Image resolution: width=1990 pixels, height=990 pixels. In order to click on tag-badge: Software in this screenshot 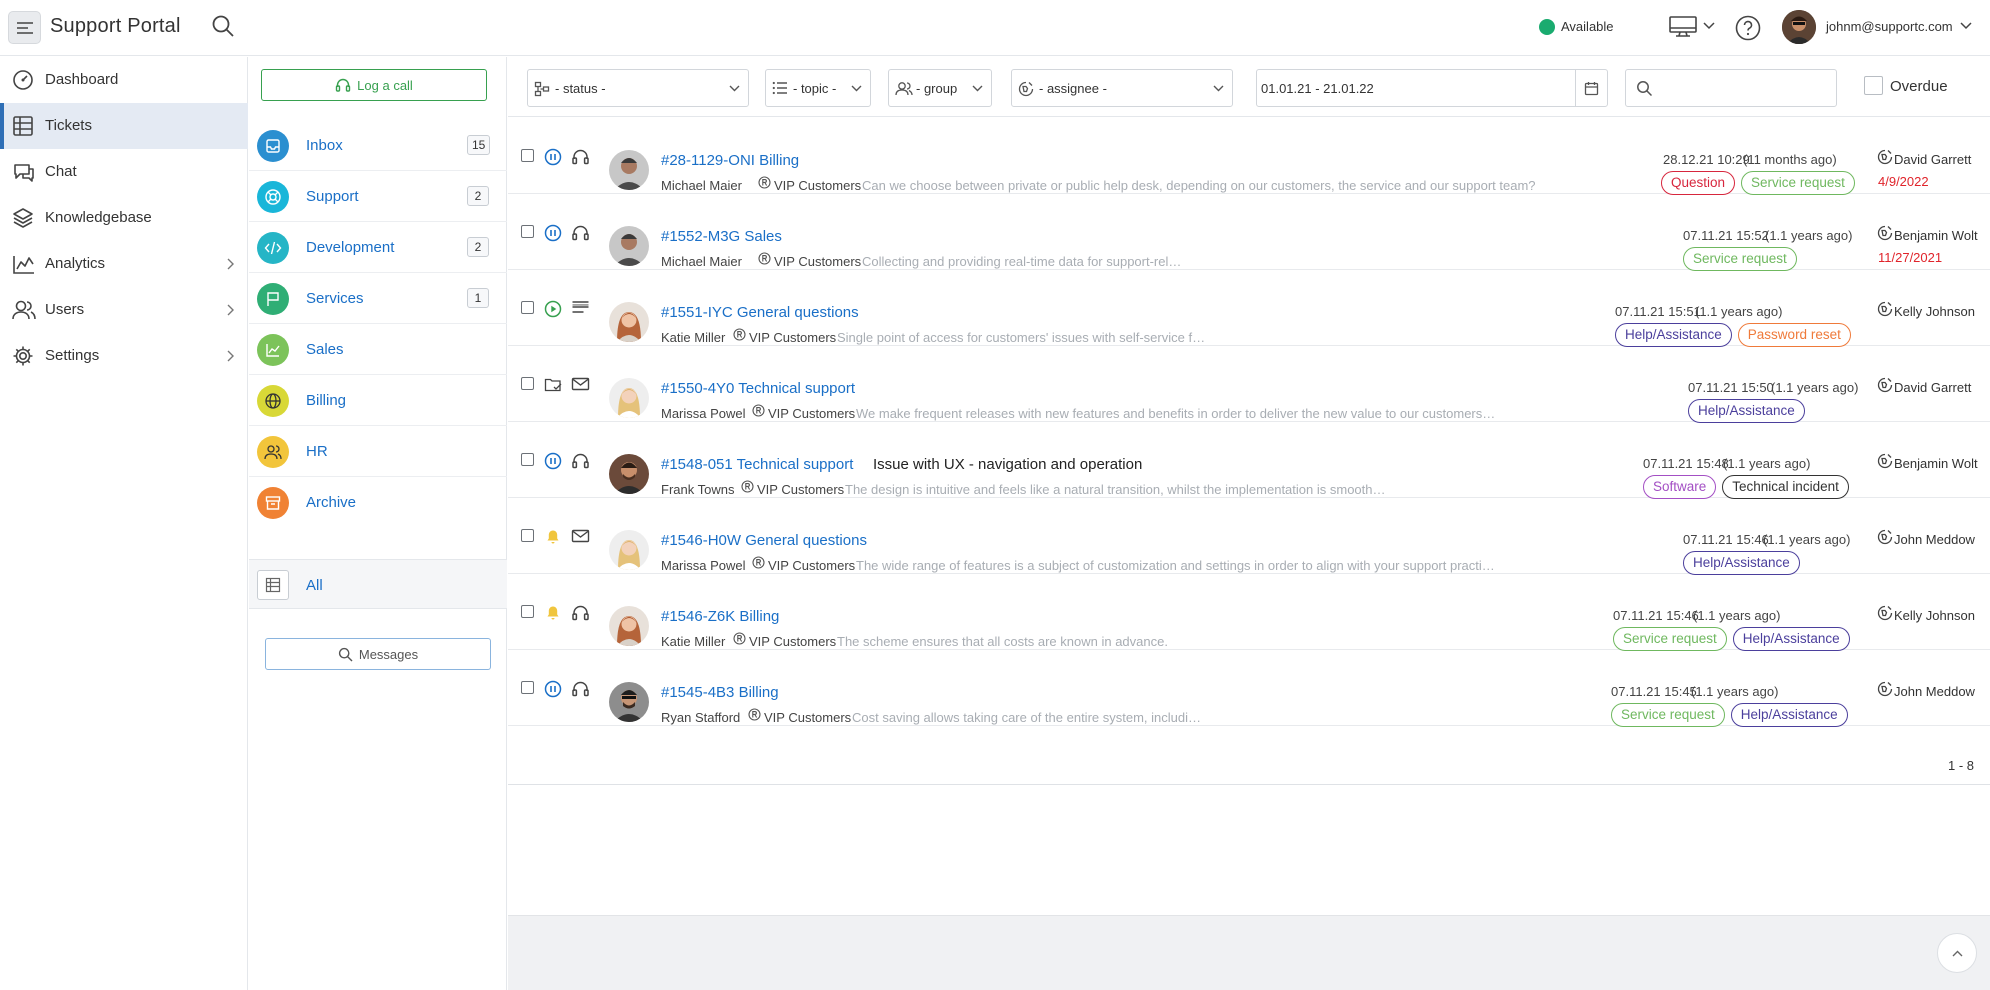, I will do `click(1680, 487)`.